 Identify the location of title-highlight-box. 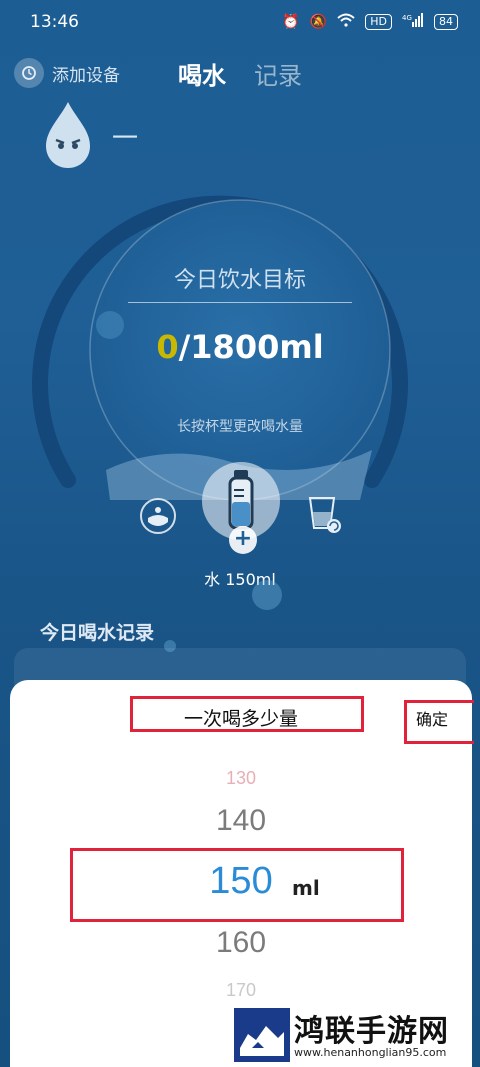
(247, 714).